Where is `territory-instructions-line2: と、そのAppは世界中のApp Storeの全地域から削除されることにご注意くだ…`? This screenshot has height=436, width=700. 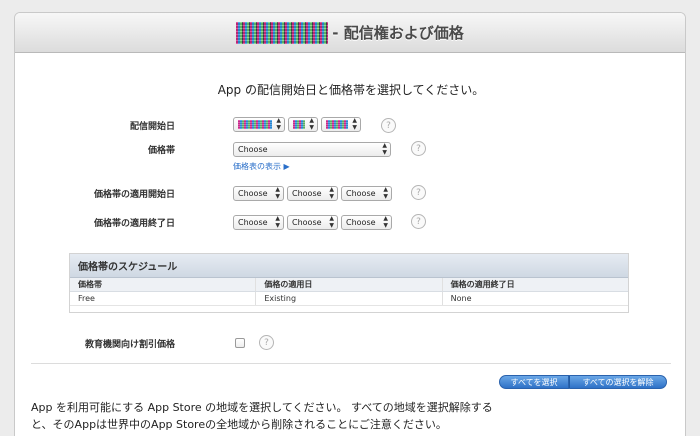 territory-instructions-line2: と、そのAppは世界中のApp Storeの全地域から削除されることにご注意くだ… is located at coordinates (239, 424).